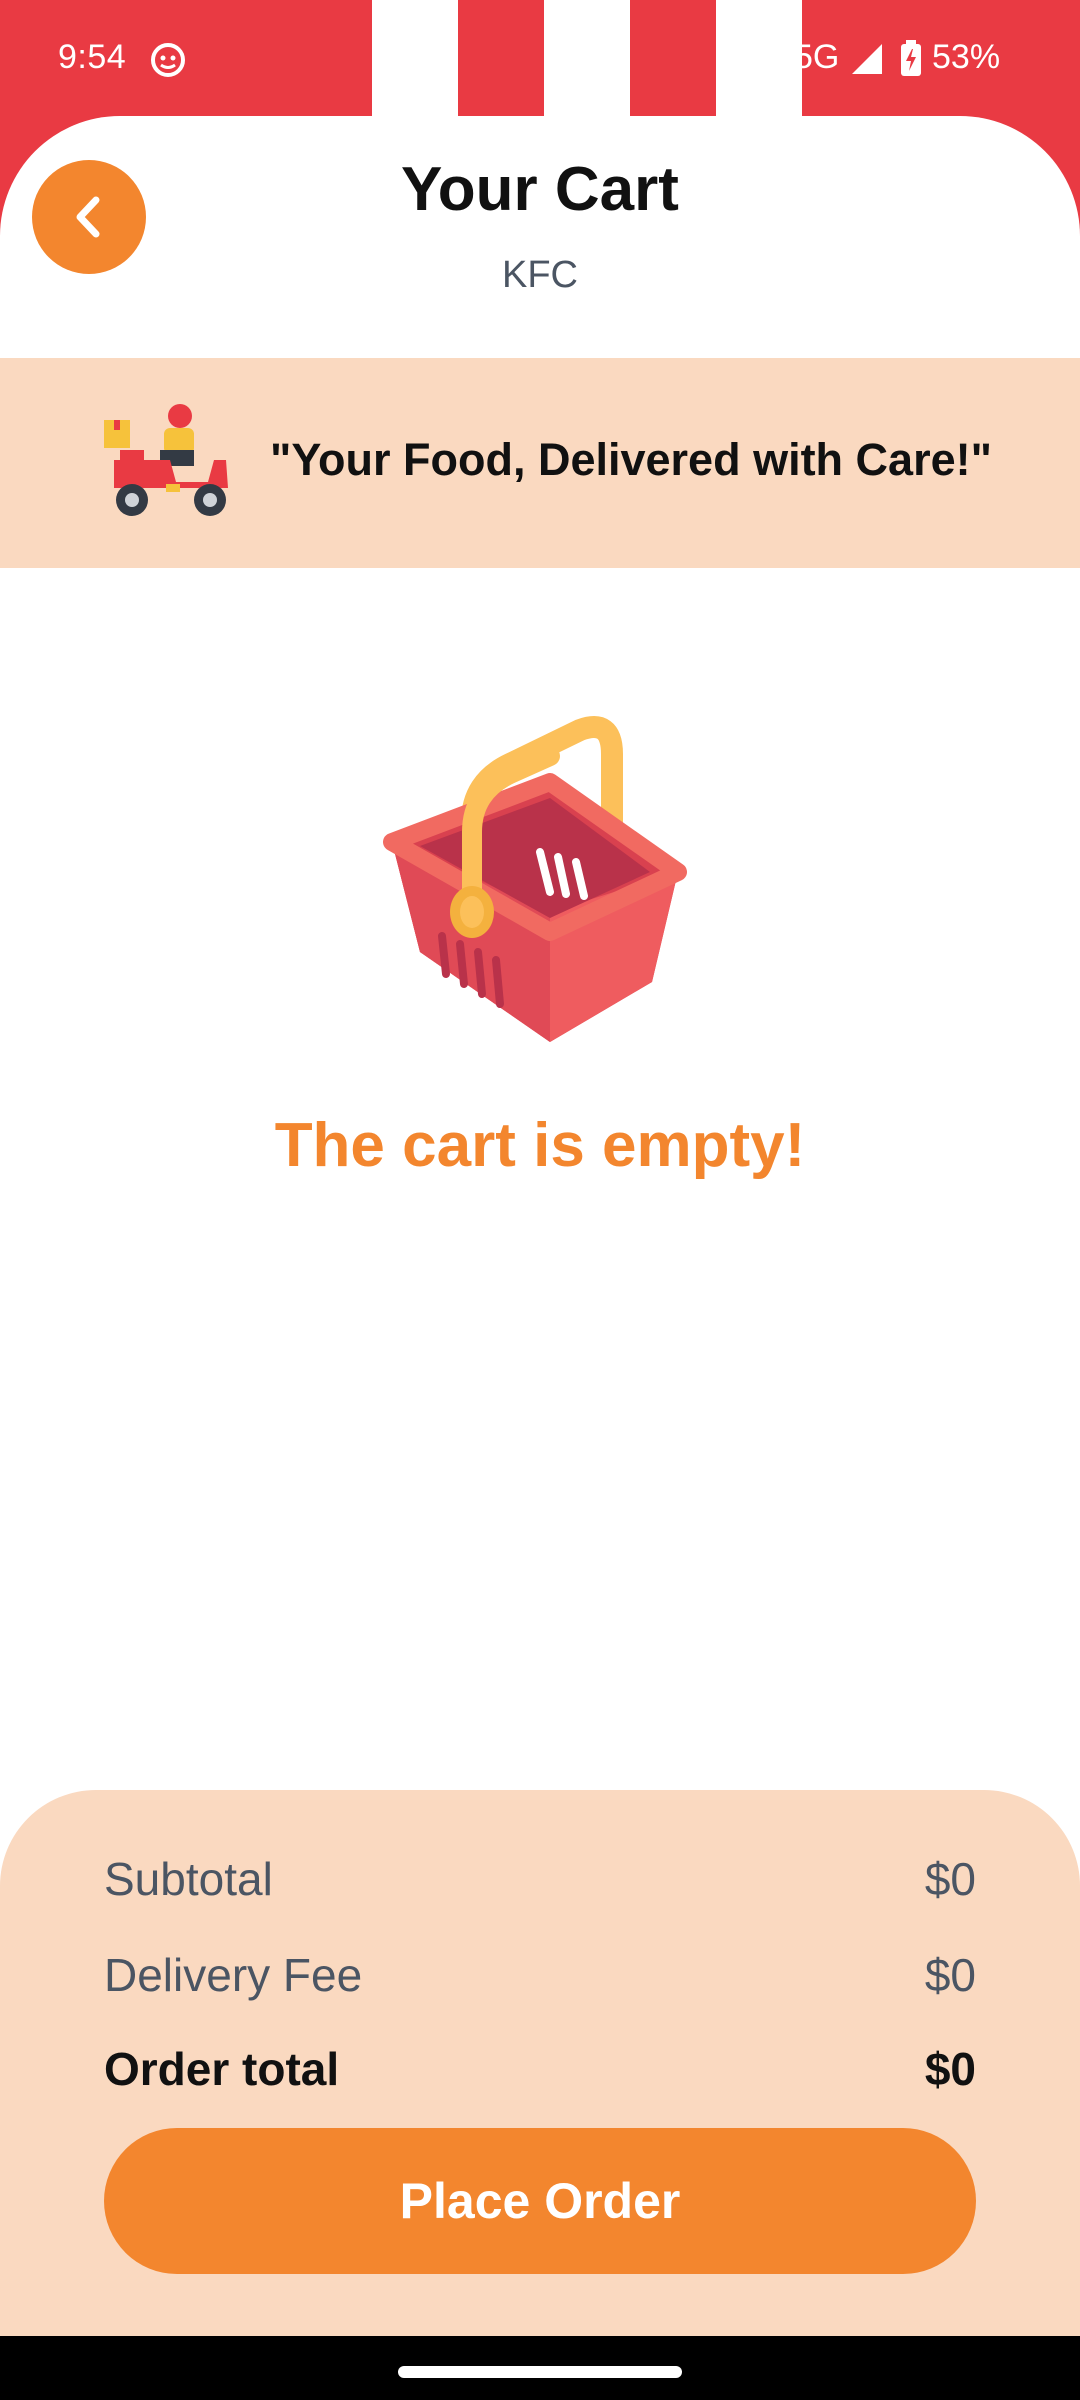  Describe the element at coordinates (817, 57) in the screenshot. I see `network-type: 5G` at that location.